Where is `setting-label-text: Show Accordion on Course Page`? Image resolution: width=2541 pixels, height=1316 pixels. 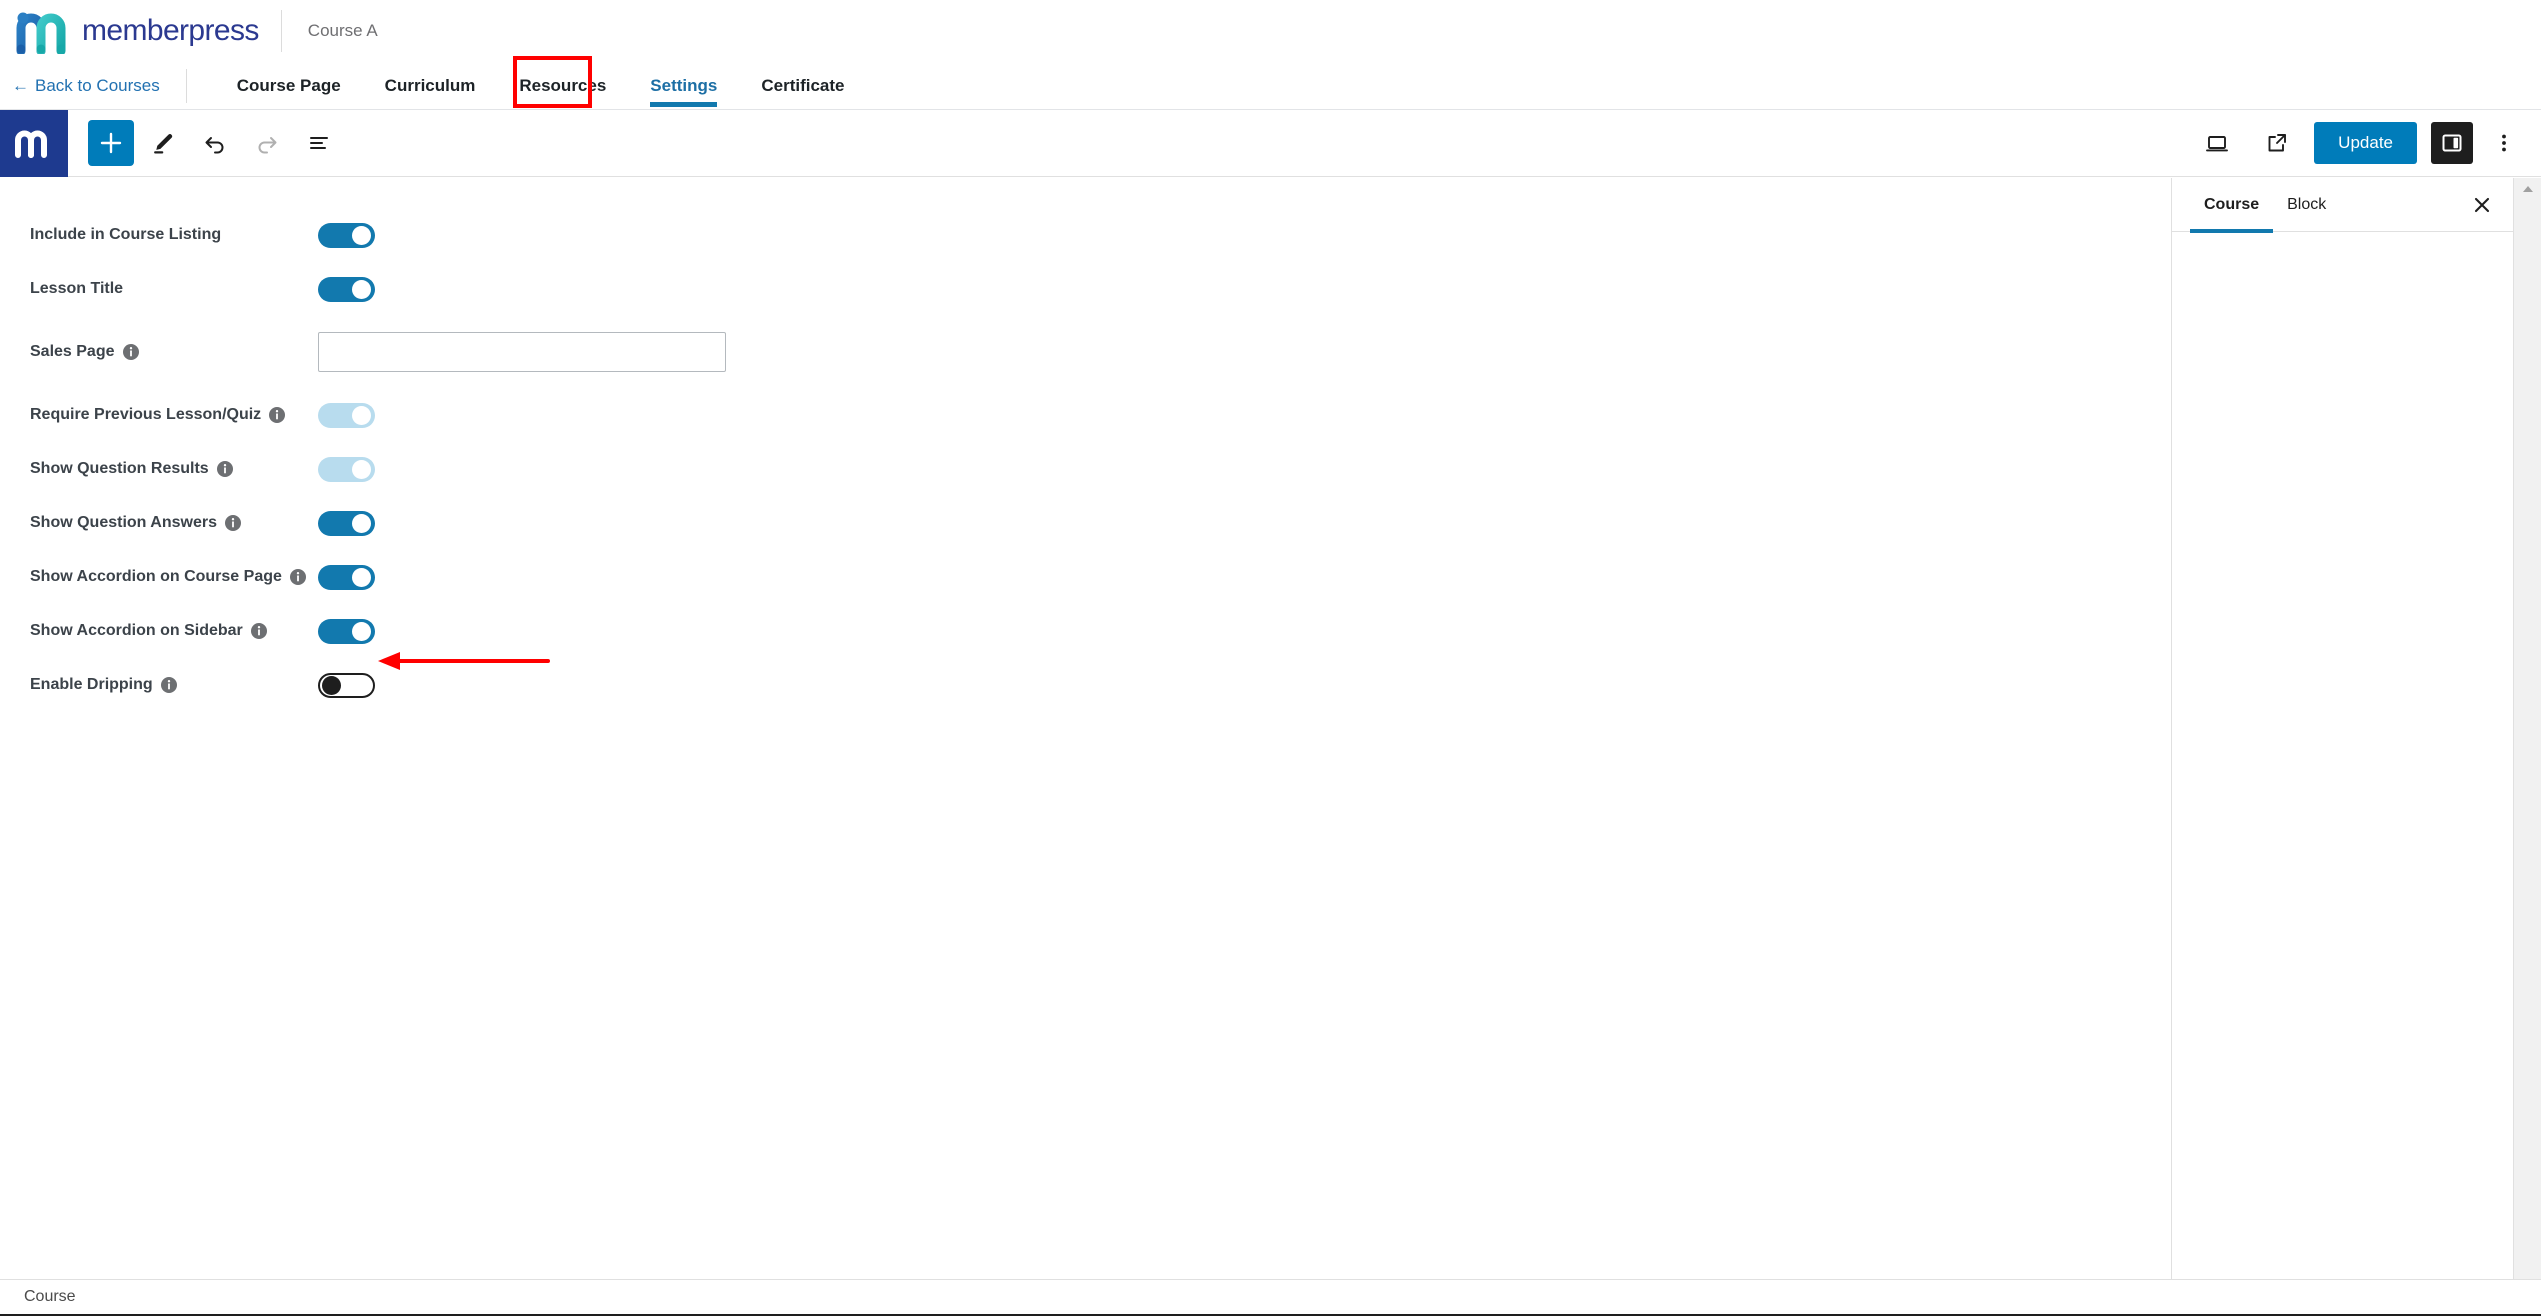
setting-label-text: Show Accordion on Course Page is located at coordinates (156, 576).